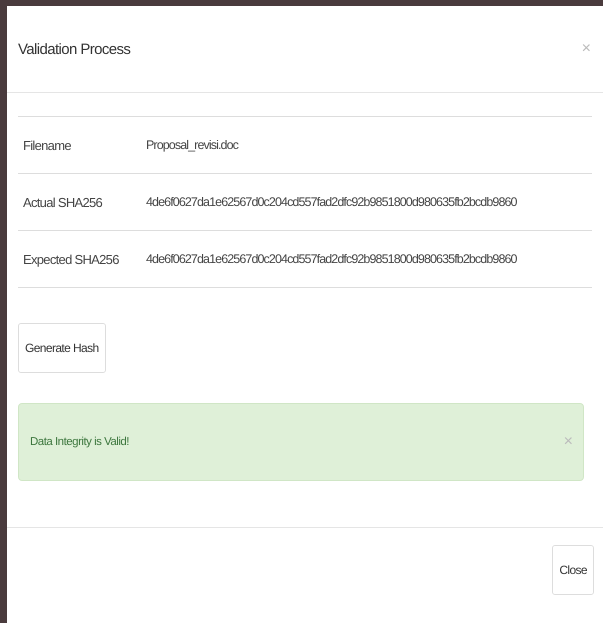 Image resolution: width=603 pixels, height=623 pixels. I want to click on alert-message: Data Integrity is Valid!, so click(80, 442).